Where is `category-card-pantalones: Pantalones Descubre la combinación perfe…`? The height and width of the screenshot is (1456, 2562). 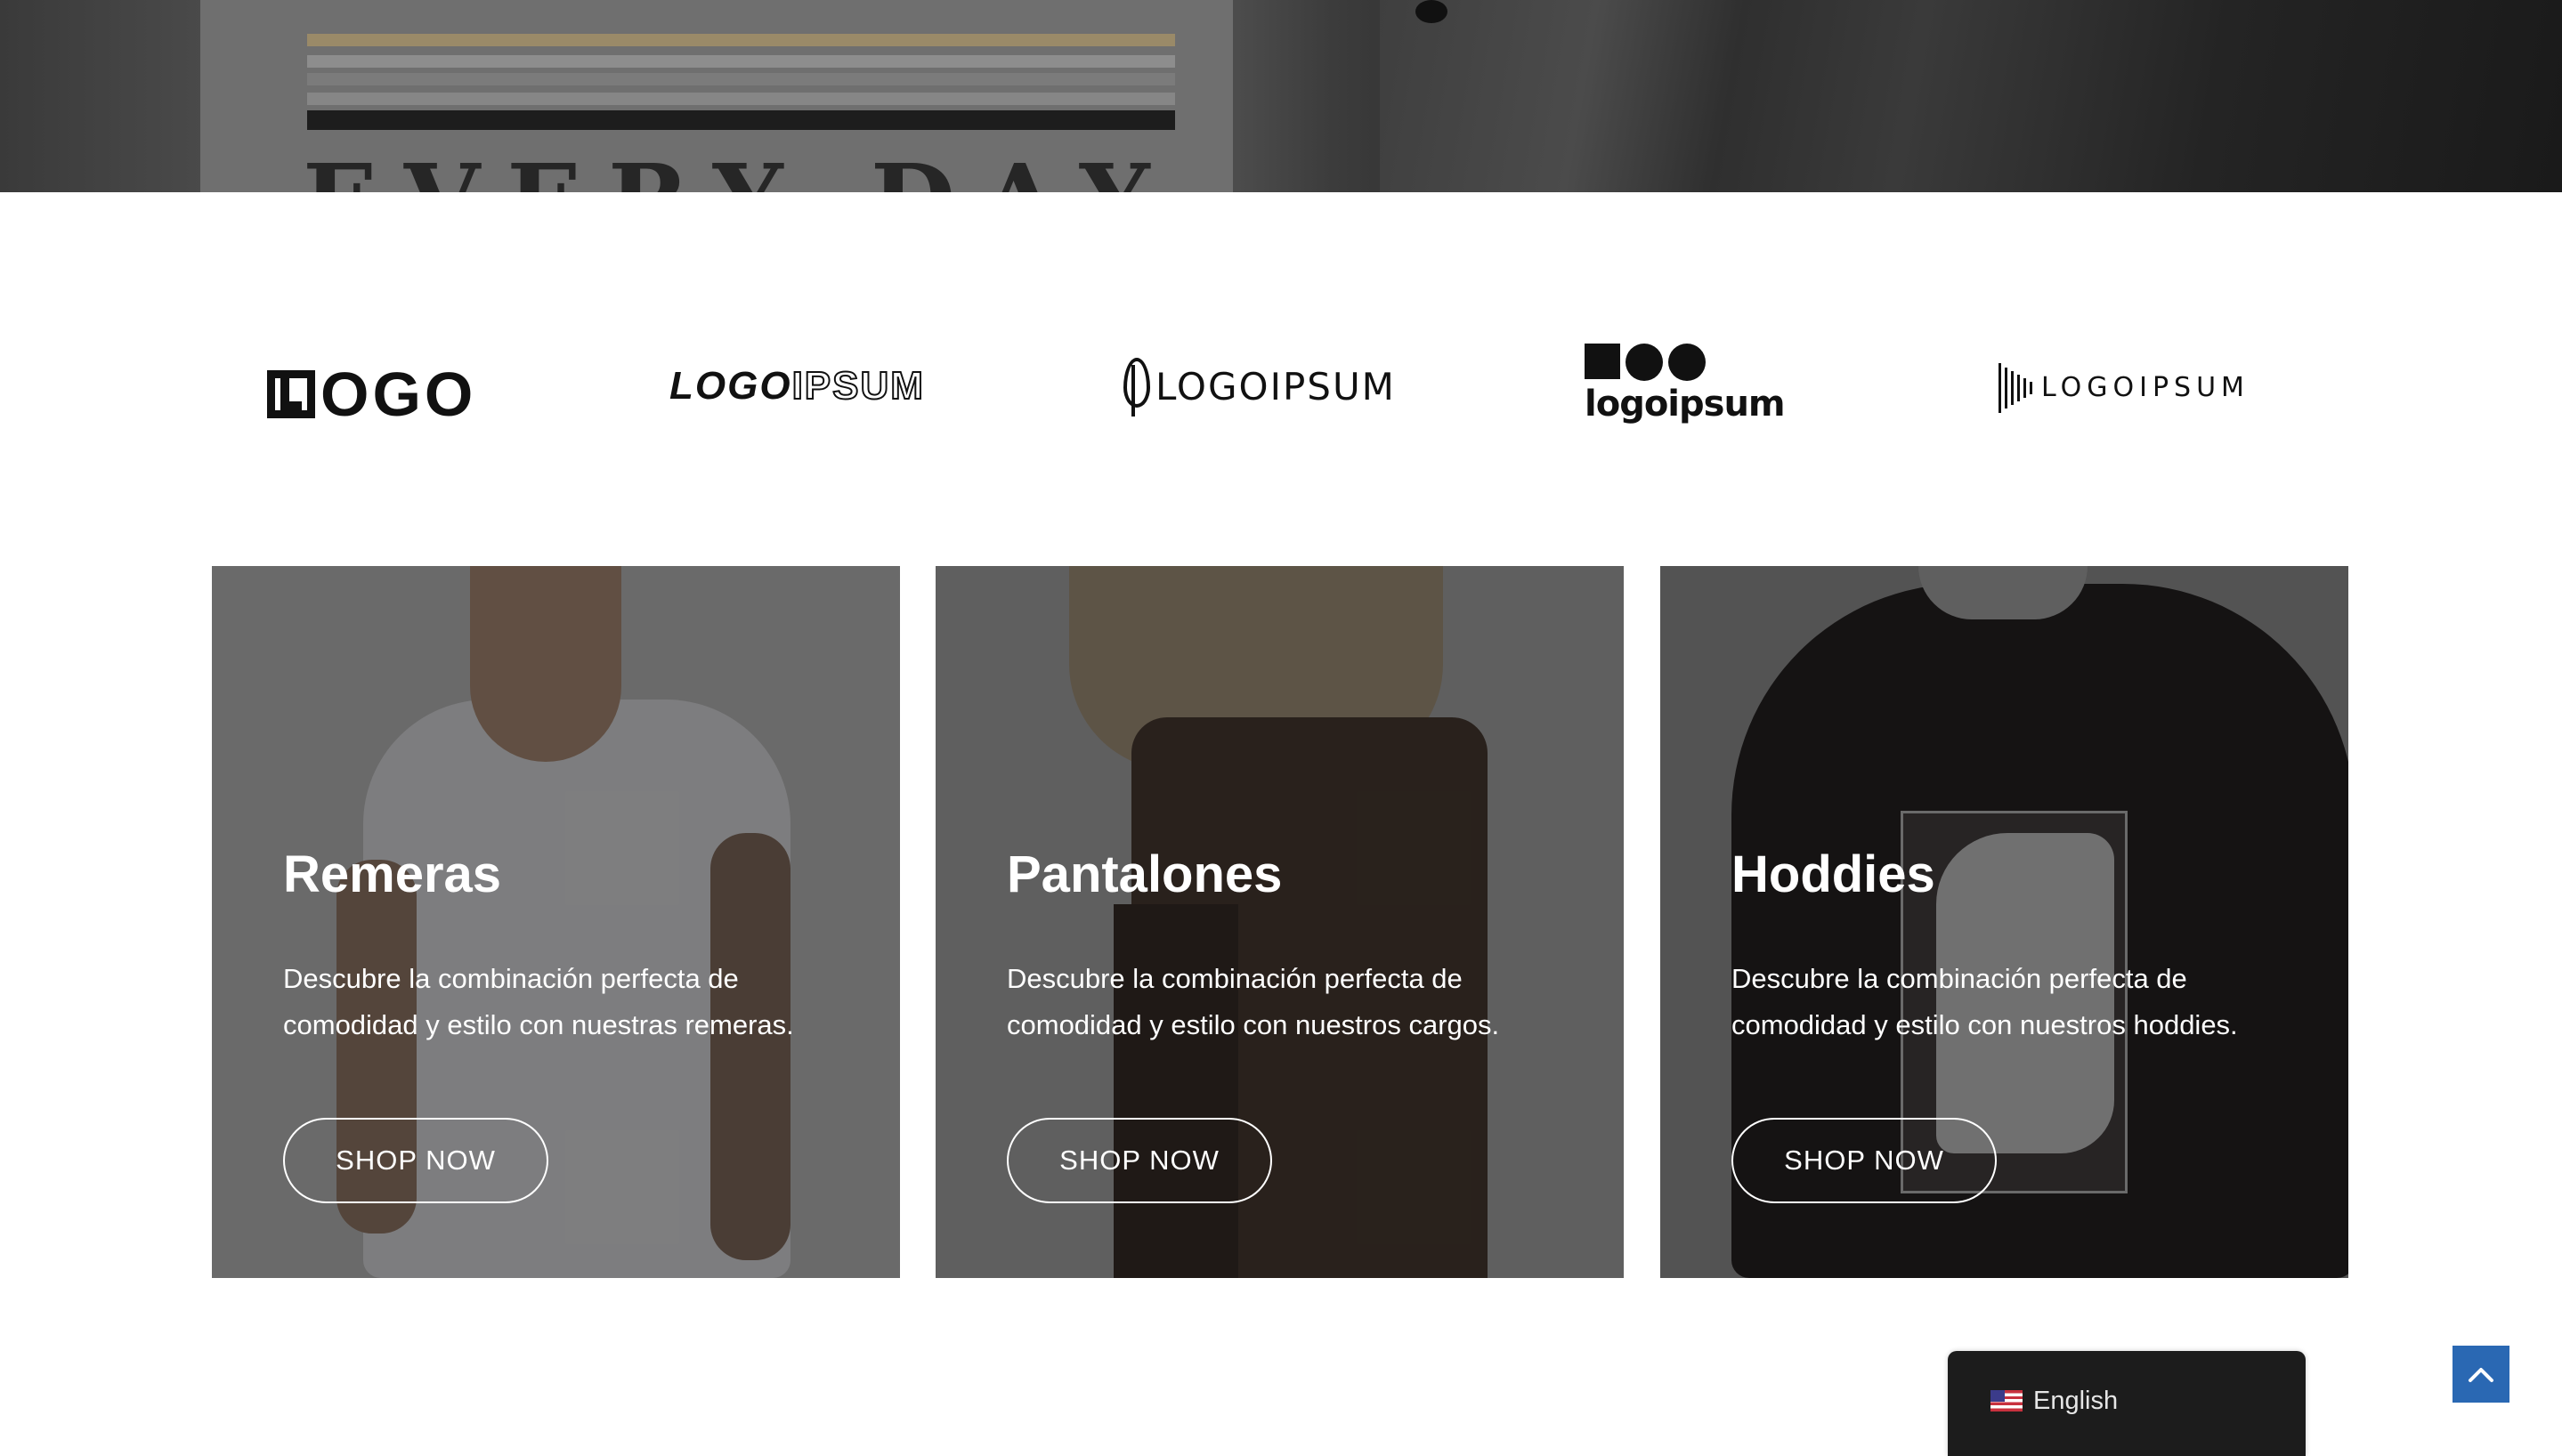
category-card-pantalones: Pantalones Descubre la combinación perfe… is located at coordinates (1280, 922).